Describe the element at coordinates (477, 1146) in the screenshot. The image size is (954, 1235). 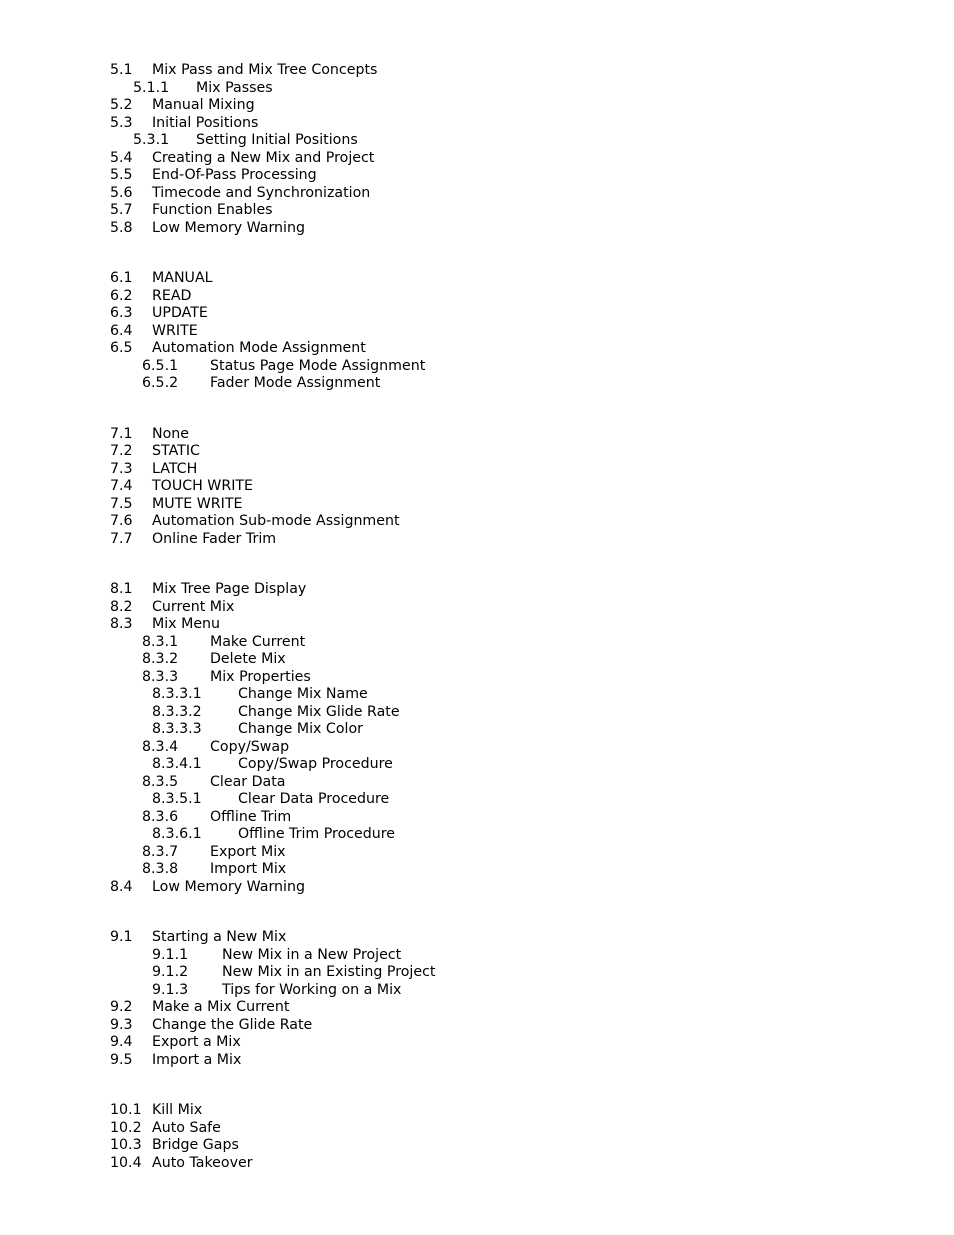
I see `toc-entry: 10.3 Bridge Gaps` at that location.